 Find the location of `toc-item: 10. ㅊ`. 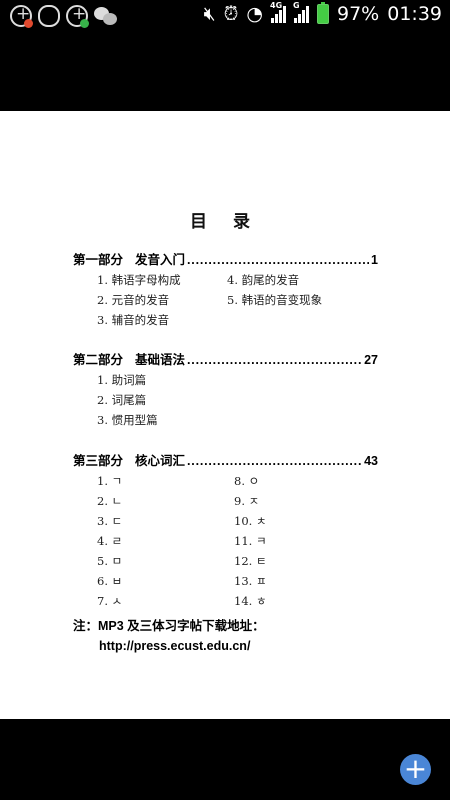

toc-item: 10. ㅊ is located at coordinates (250, 521).